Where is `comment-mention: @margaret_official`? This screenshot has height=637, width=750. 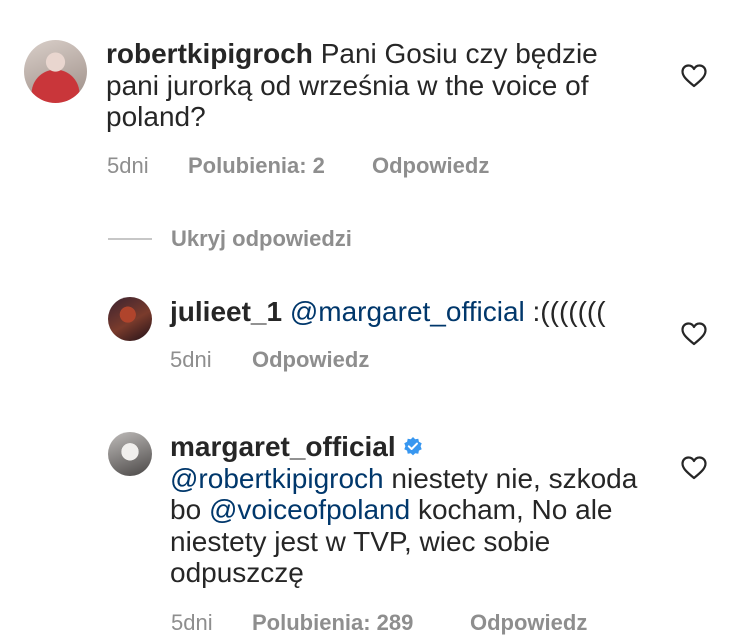 comment-mention: @margaret_official is located at coordinates (407, 311).